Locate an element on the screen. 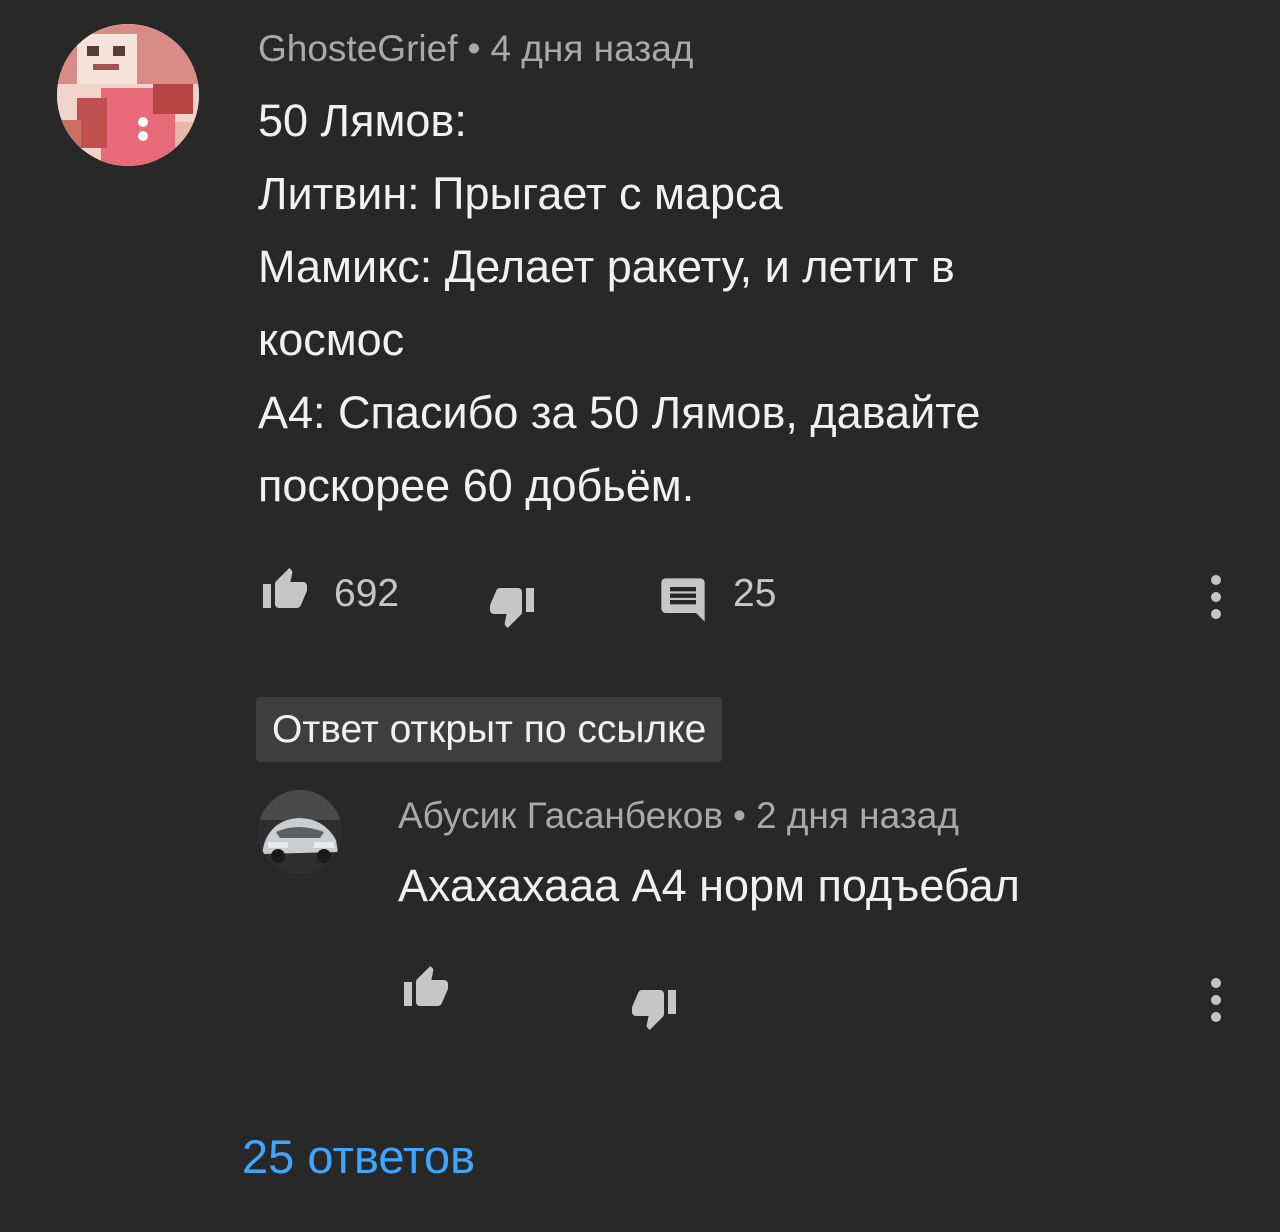  comment-meta: GhosteGrief • 4 дня назад is located at coordinates (475, 49).